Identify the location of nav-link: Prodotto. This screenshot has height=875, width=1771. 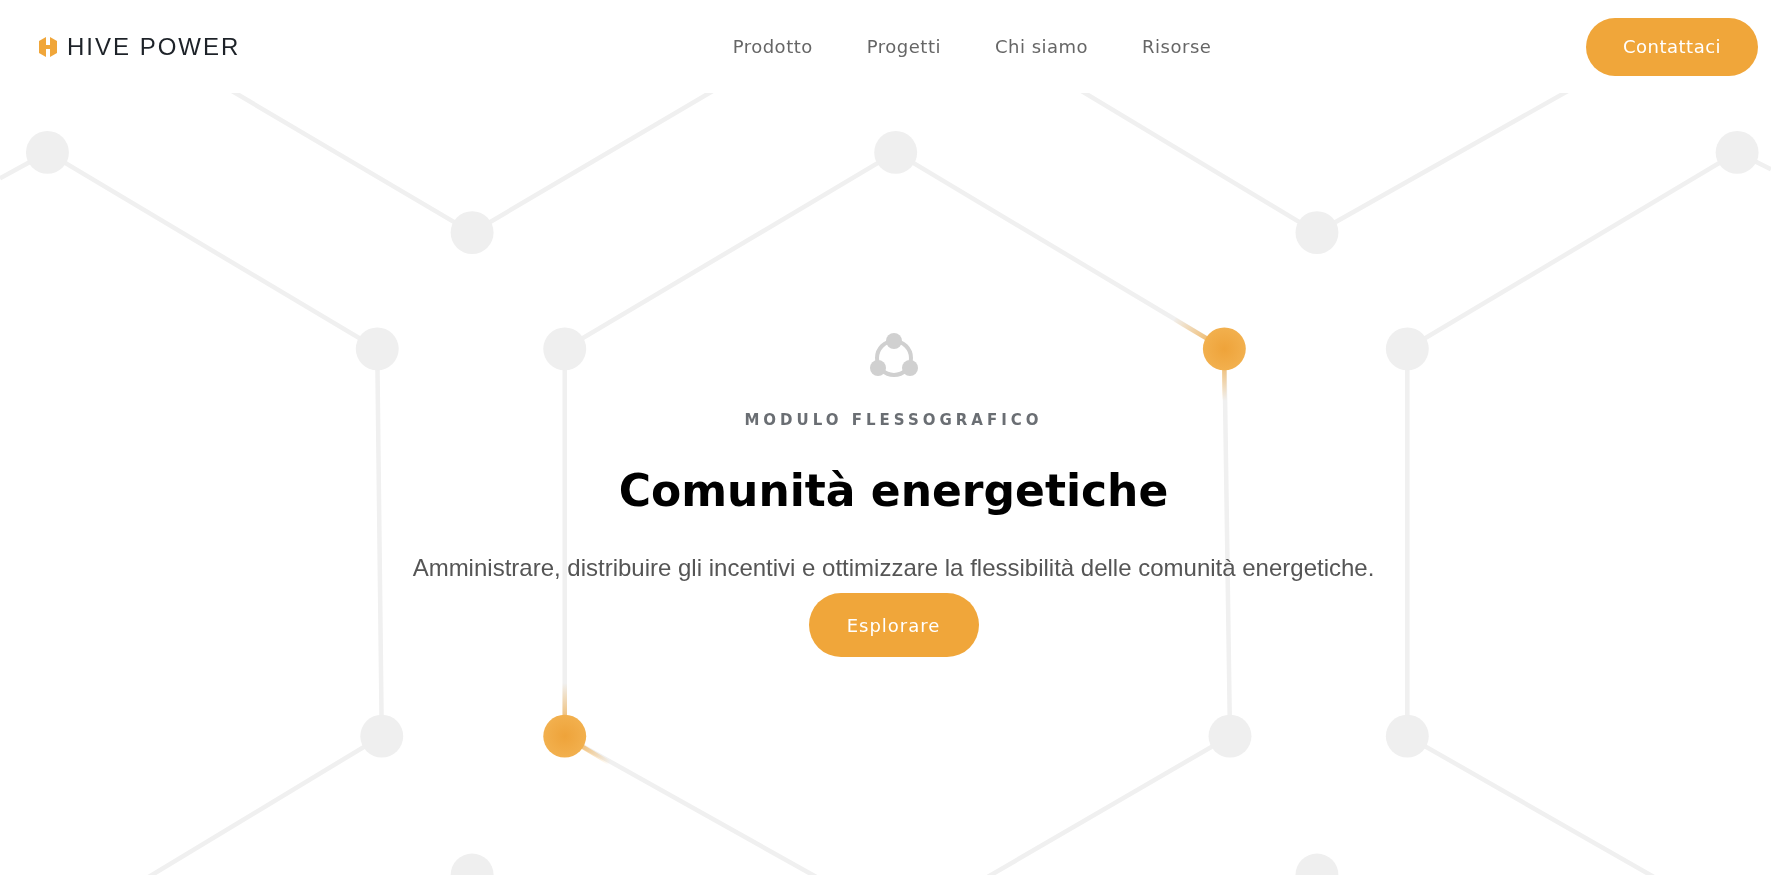
(772, 46).